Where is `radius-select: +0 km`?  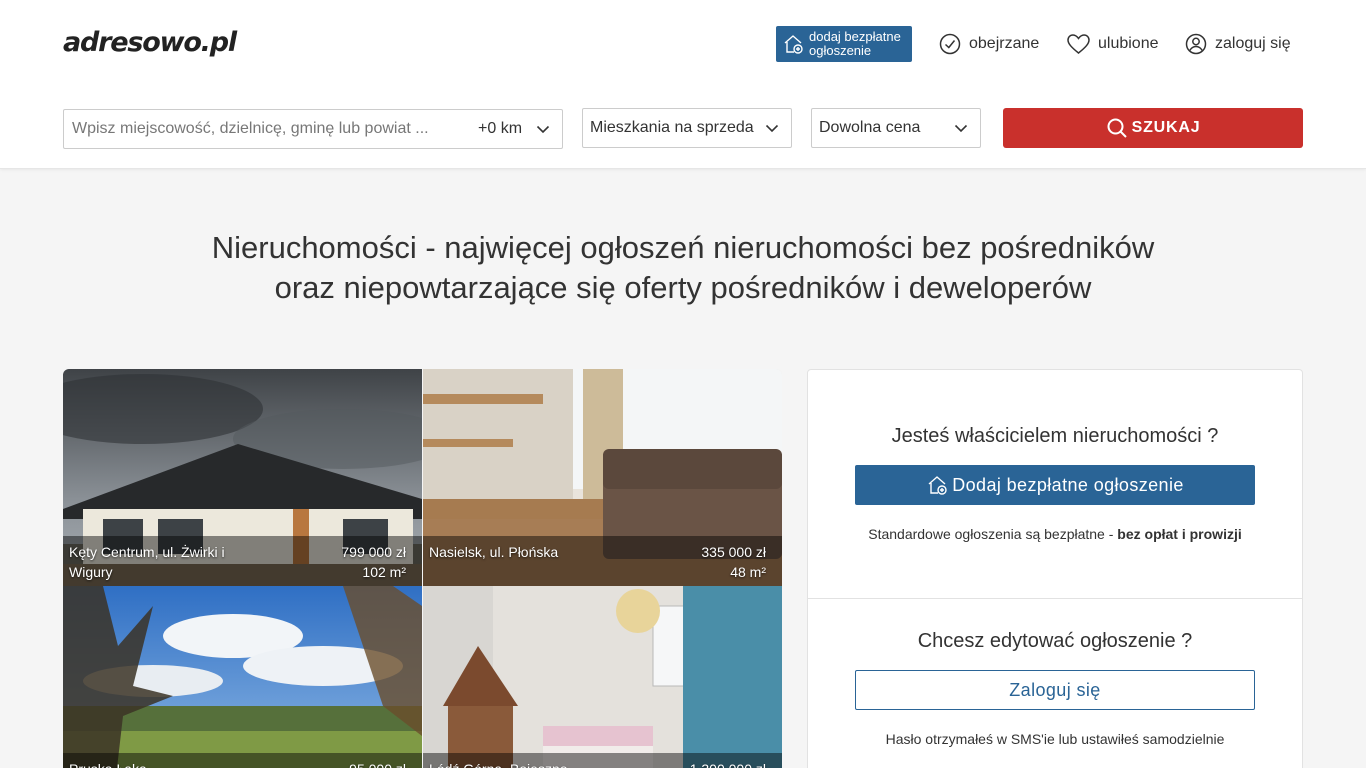 radius-select: +0 km is located at coordinates (500, 129).